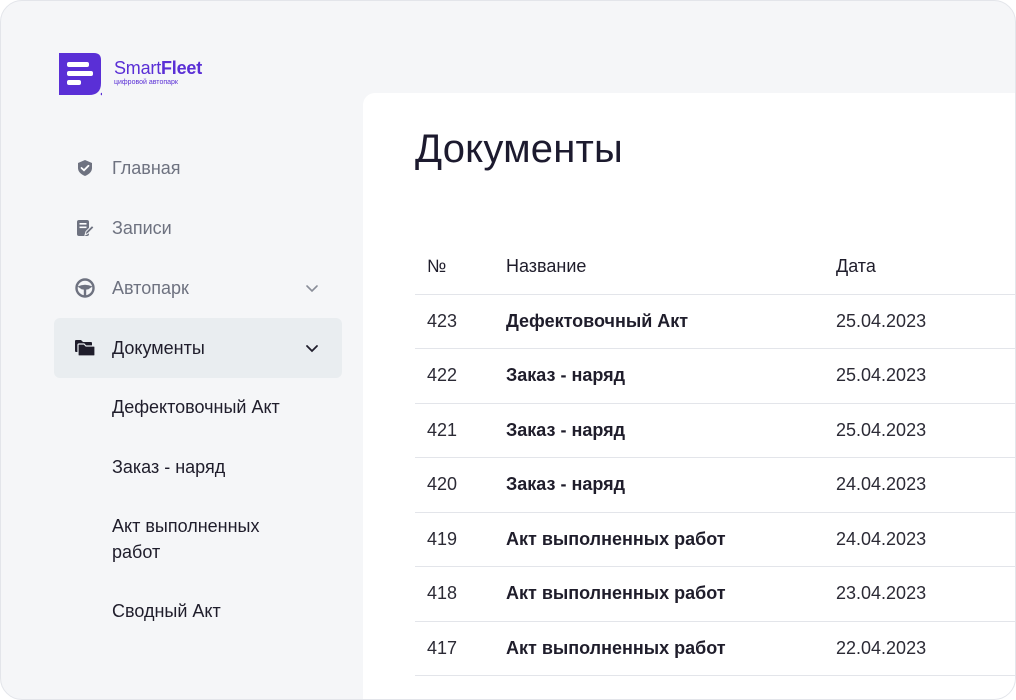 This screenshot has width=1016, height=700. I want to click on page-title: Документы, so click(519, 149).